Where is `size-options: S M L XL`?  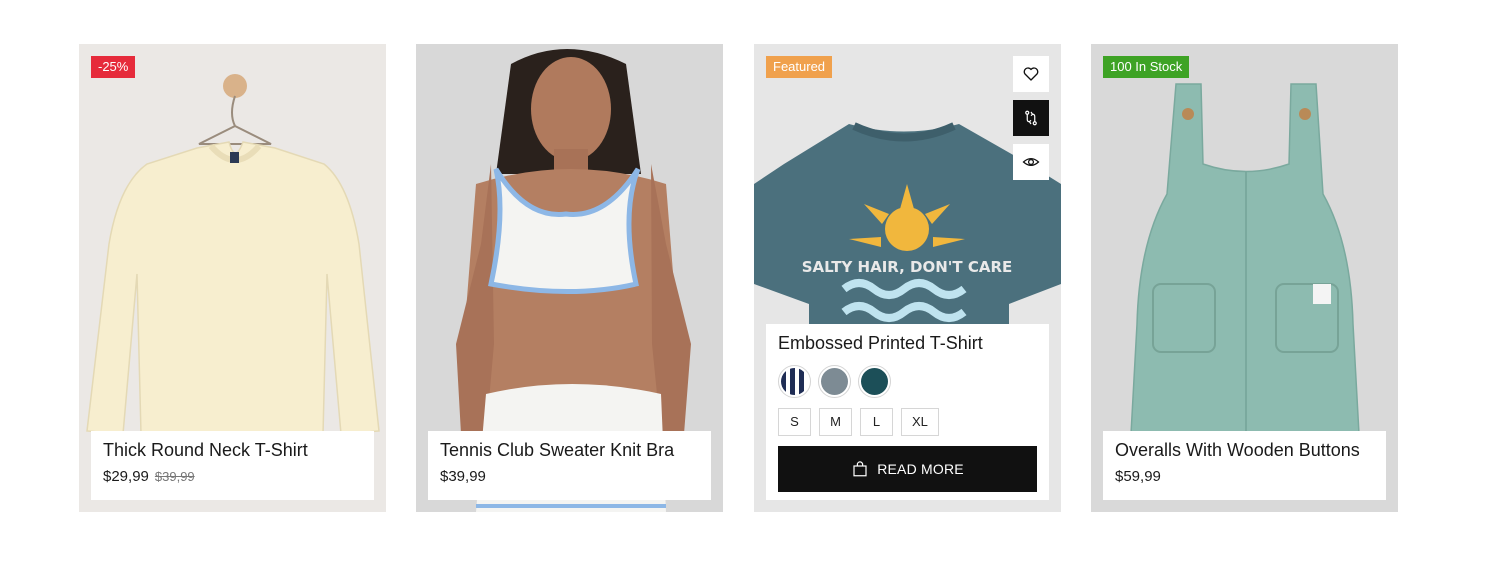
size-options: S M L XL is located at coordinates (907, 422).